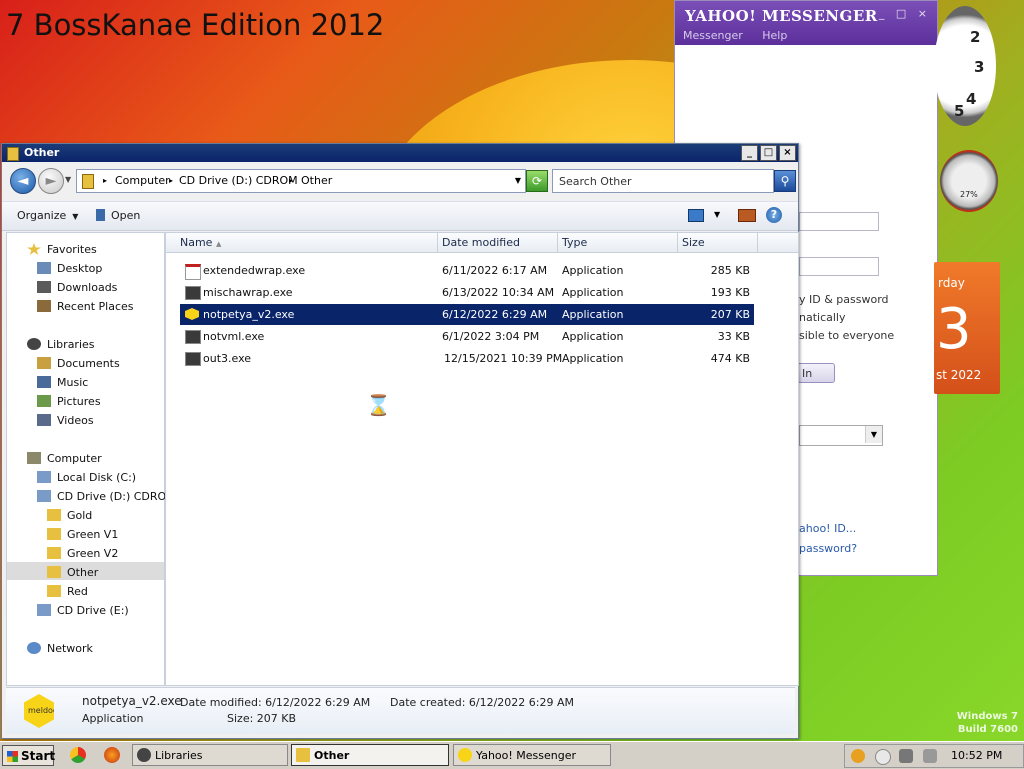 The width and height of the screenshot is (1024, 769). I want to click on minimize-button: _, so click(749, 153).